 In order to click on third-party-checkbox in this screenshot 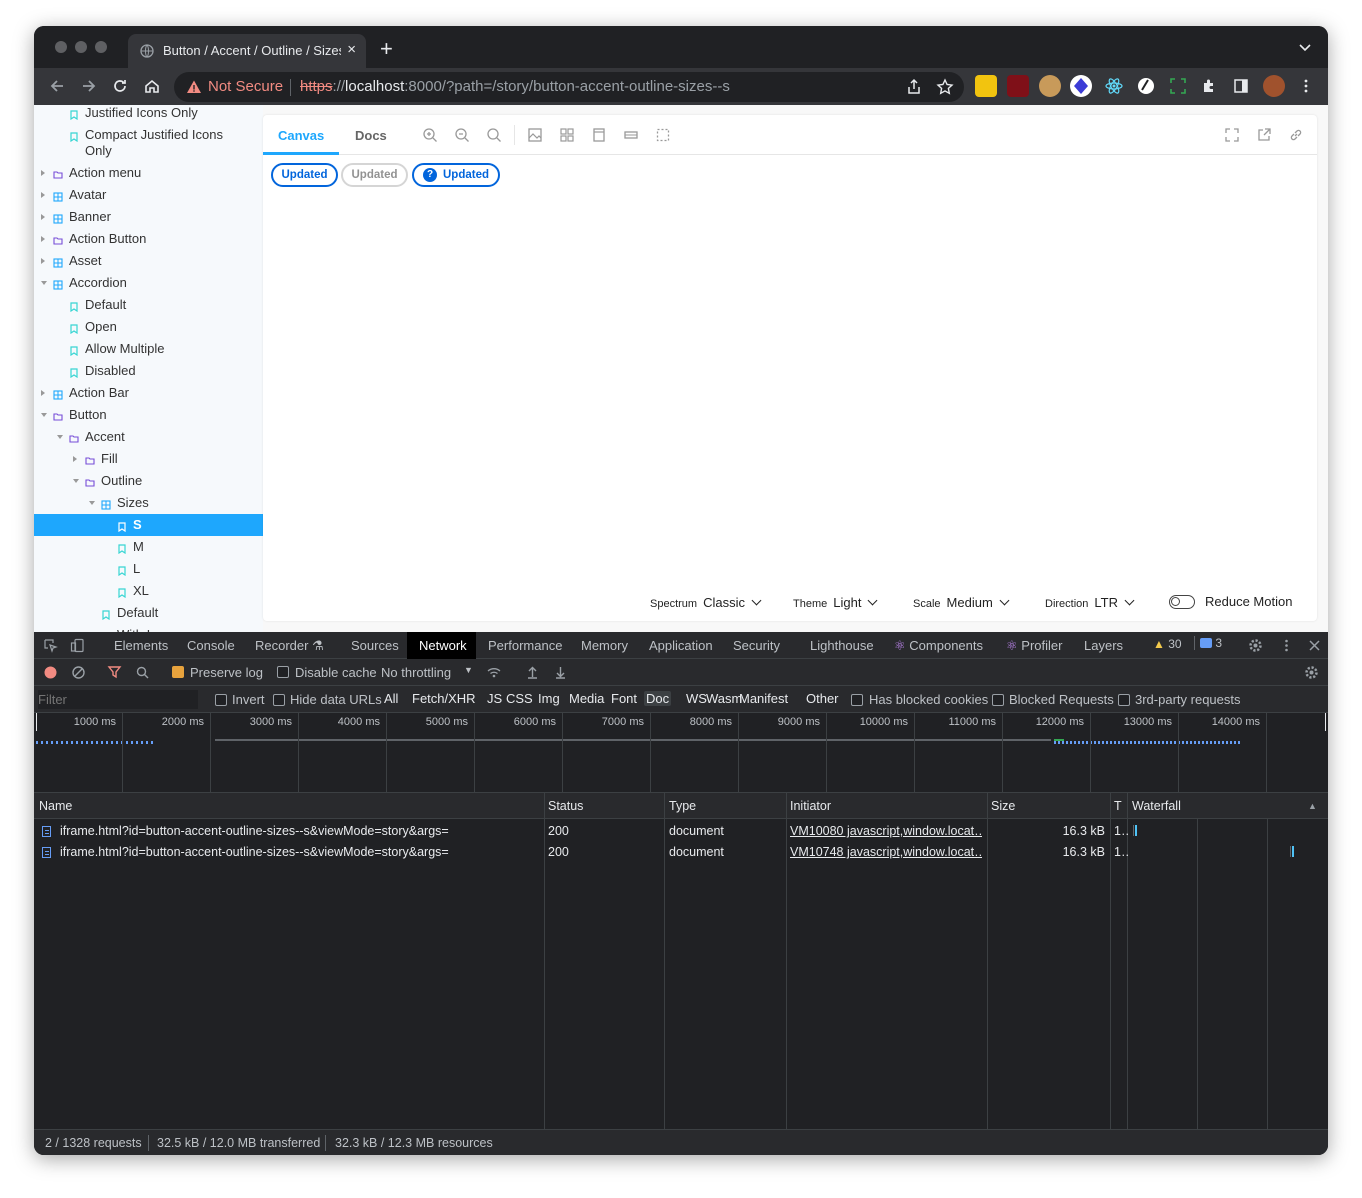, I will do `click(1124, 700)`.